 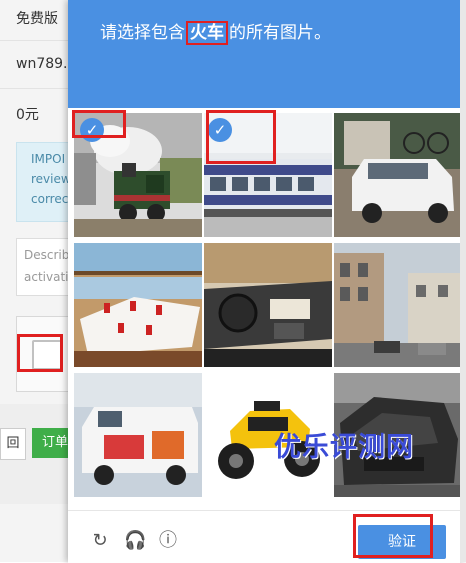 I want to click on car-interior-image, so click(x=268, y=305).